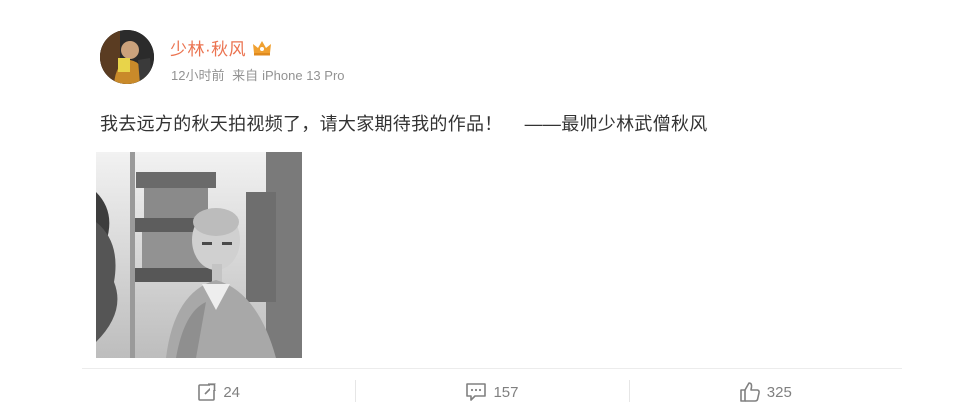  What do you see at coordinates (765, 392) in the screenshot?
I see `like-button: 325` at bounding box center [765, 392].